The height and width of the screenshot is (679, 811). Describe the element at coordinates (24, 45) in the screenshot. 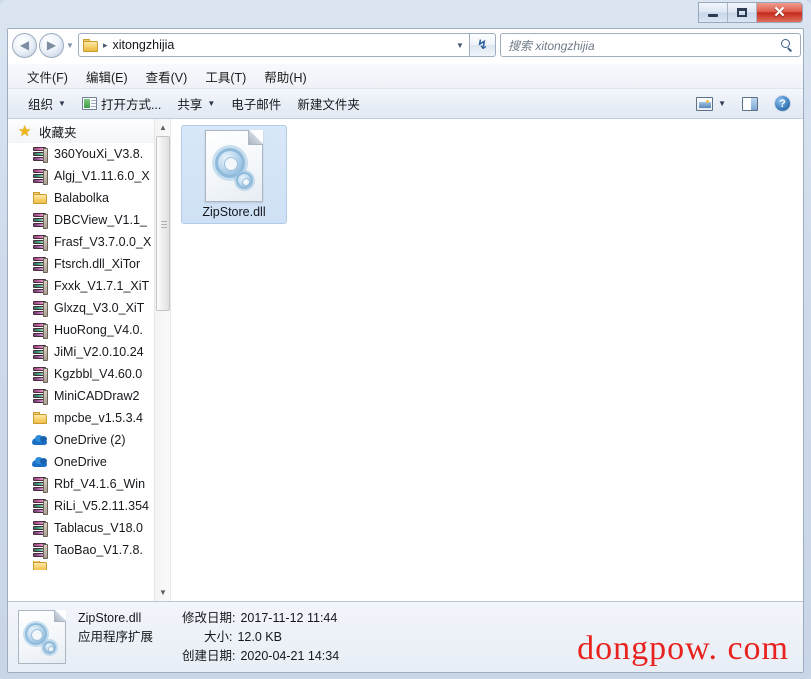

I see `back-button: ◀` at that location.